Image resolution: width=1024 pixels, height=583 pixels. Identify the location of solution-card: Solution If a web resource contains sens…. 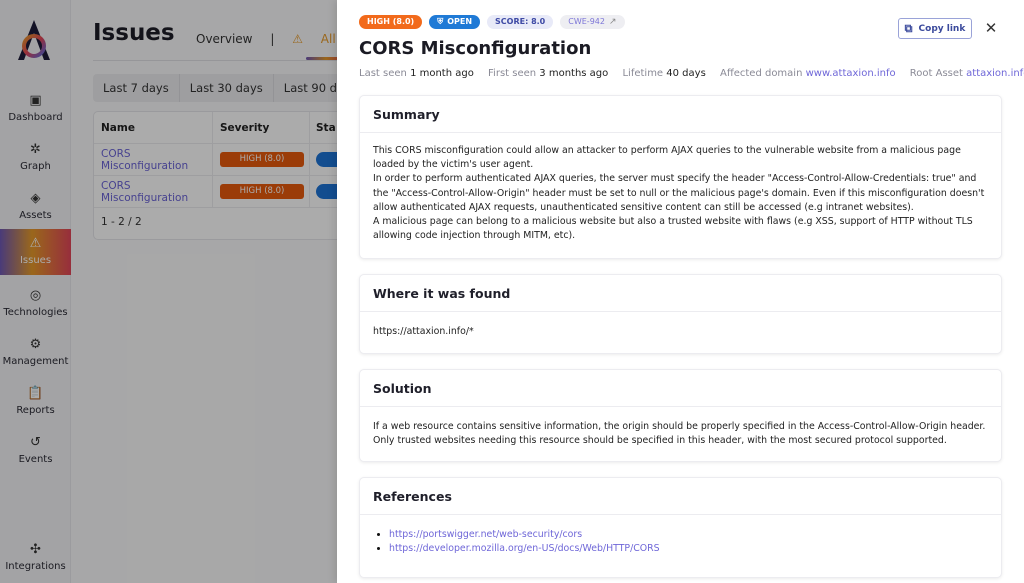
(680, 415).